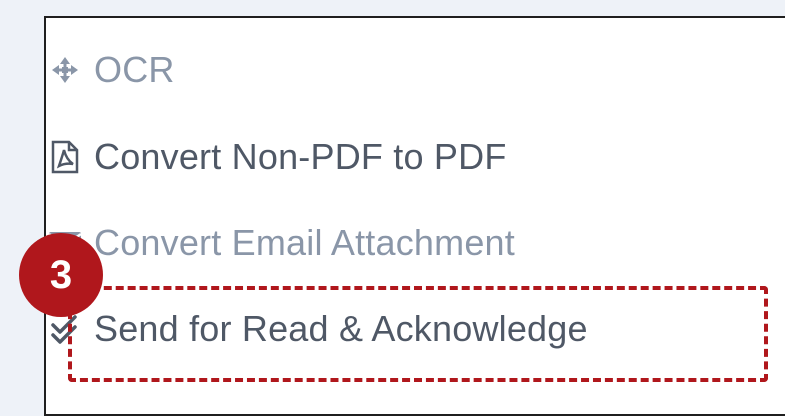  Describe the element at coordinates (65, 157) in the screenshot. I see `pdf-file-icon` at that location.